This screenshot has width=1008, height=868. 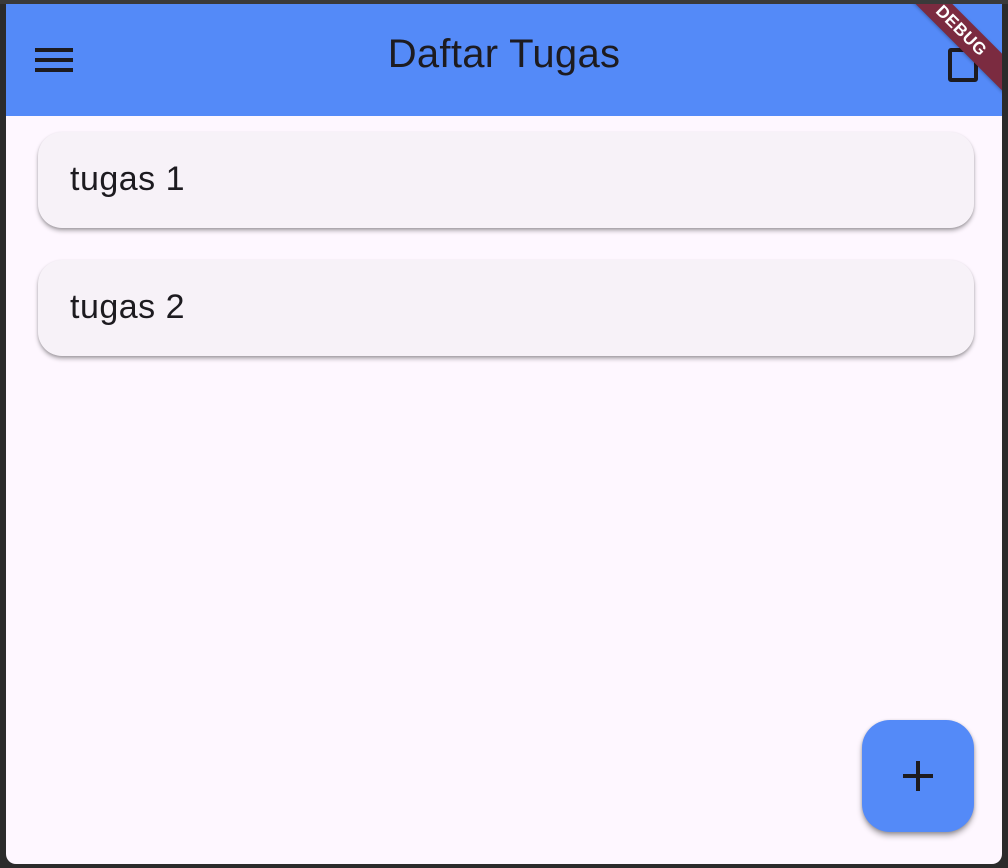 What do you see at coordinates (128, 179) in the screenshot?
I see `task-label: tugas 1` at bounding box center [128, 179].